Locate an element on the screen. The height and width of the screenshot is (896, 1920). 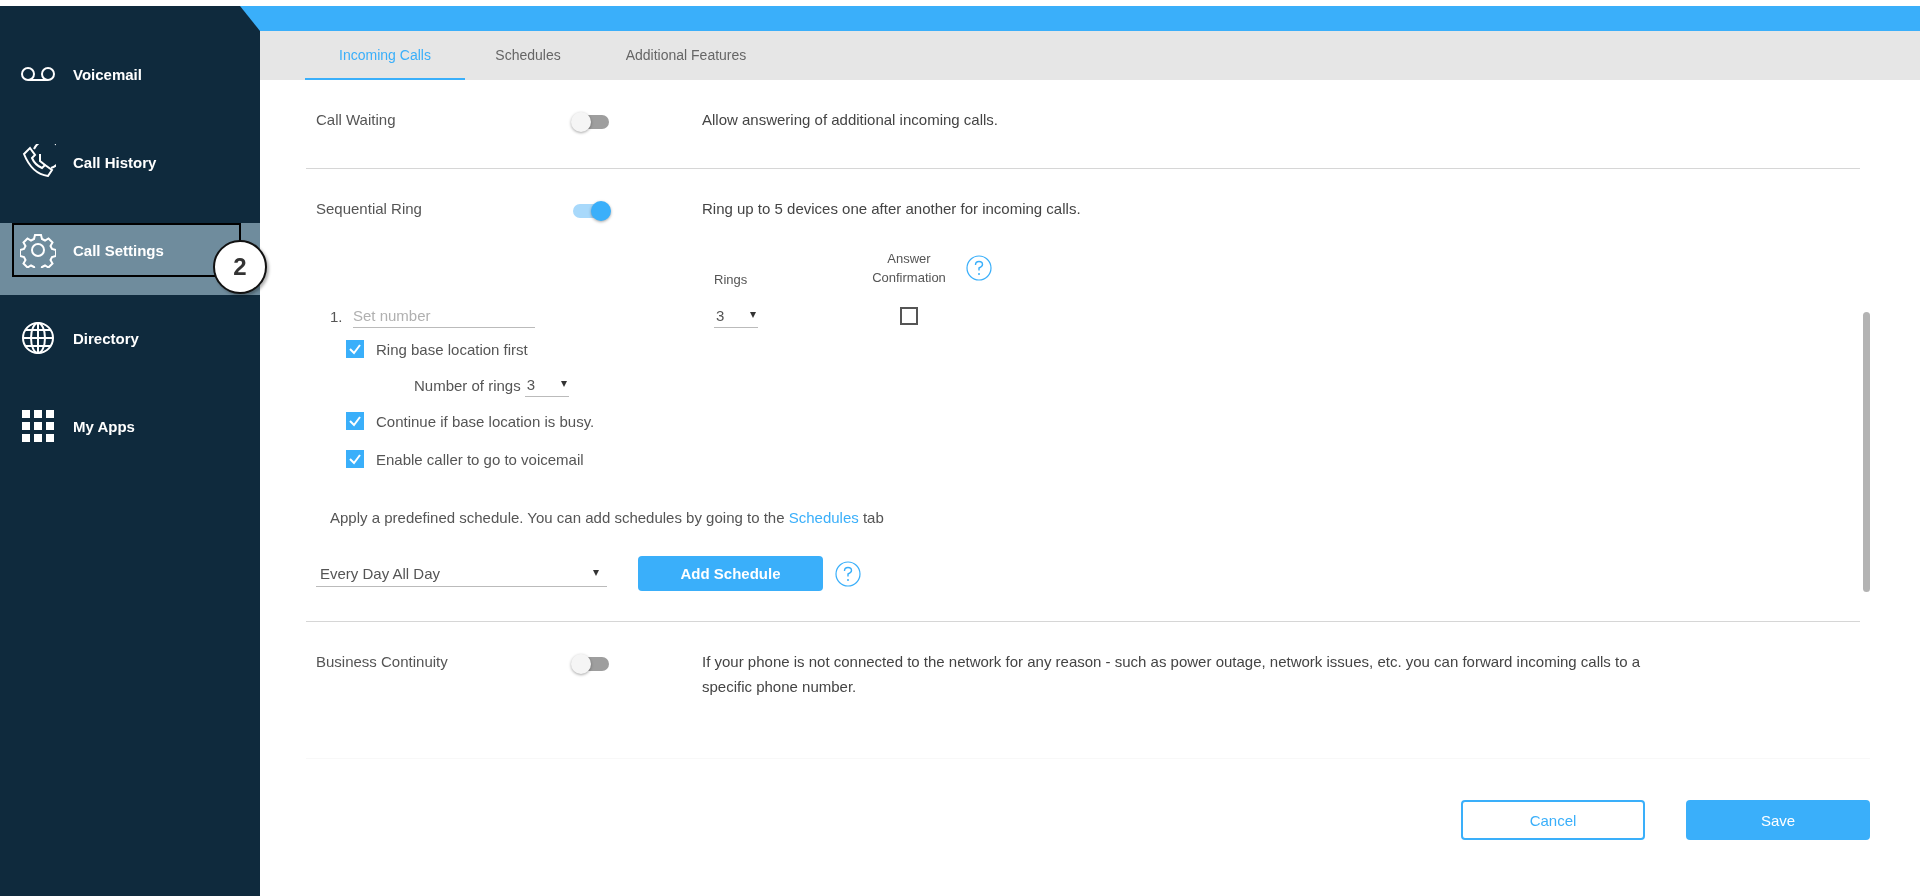
setting-label: Business Continuity is located at coordinates (382, 662).